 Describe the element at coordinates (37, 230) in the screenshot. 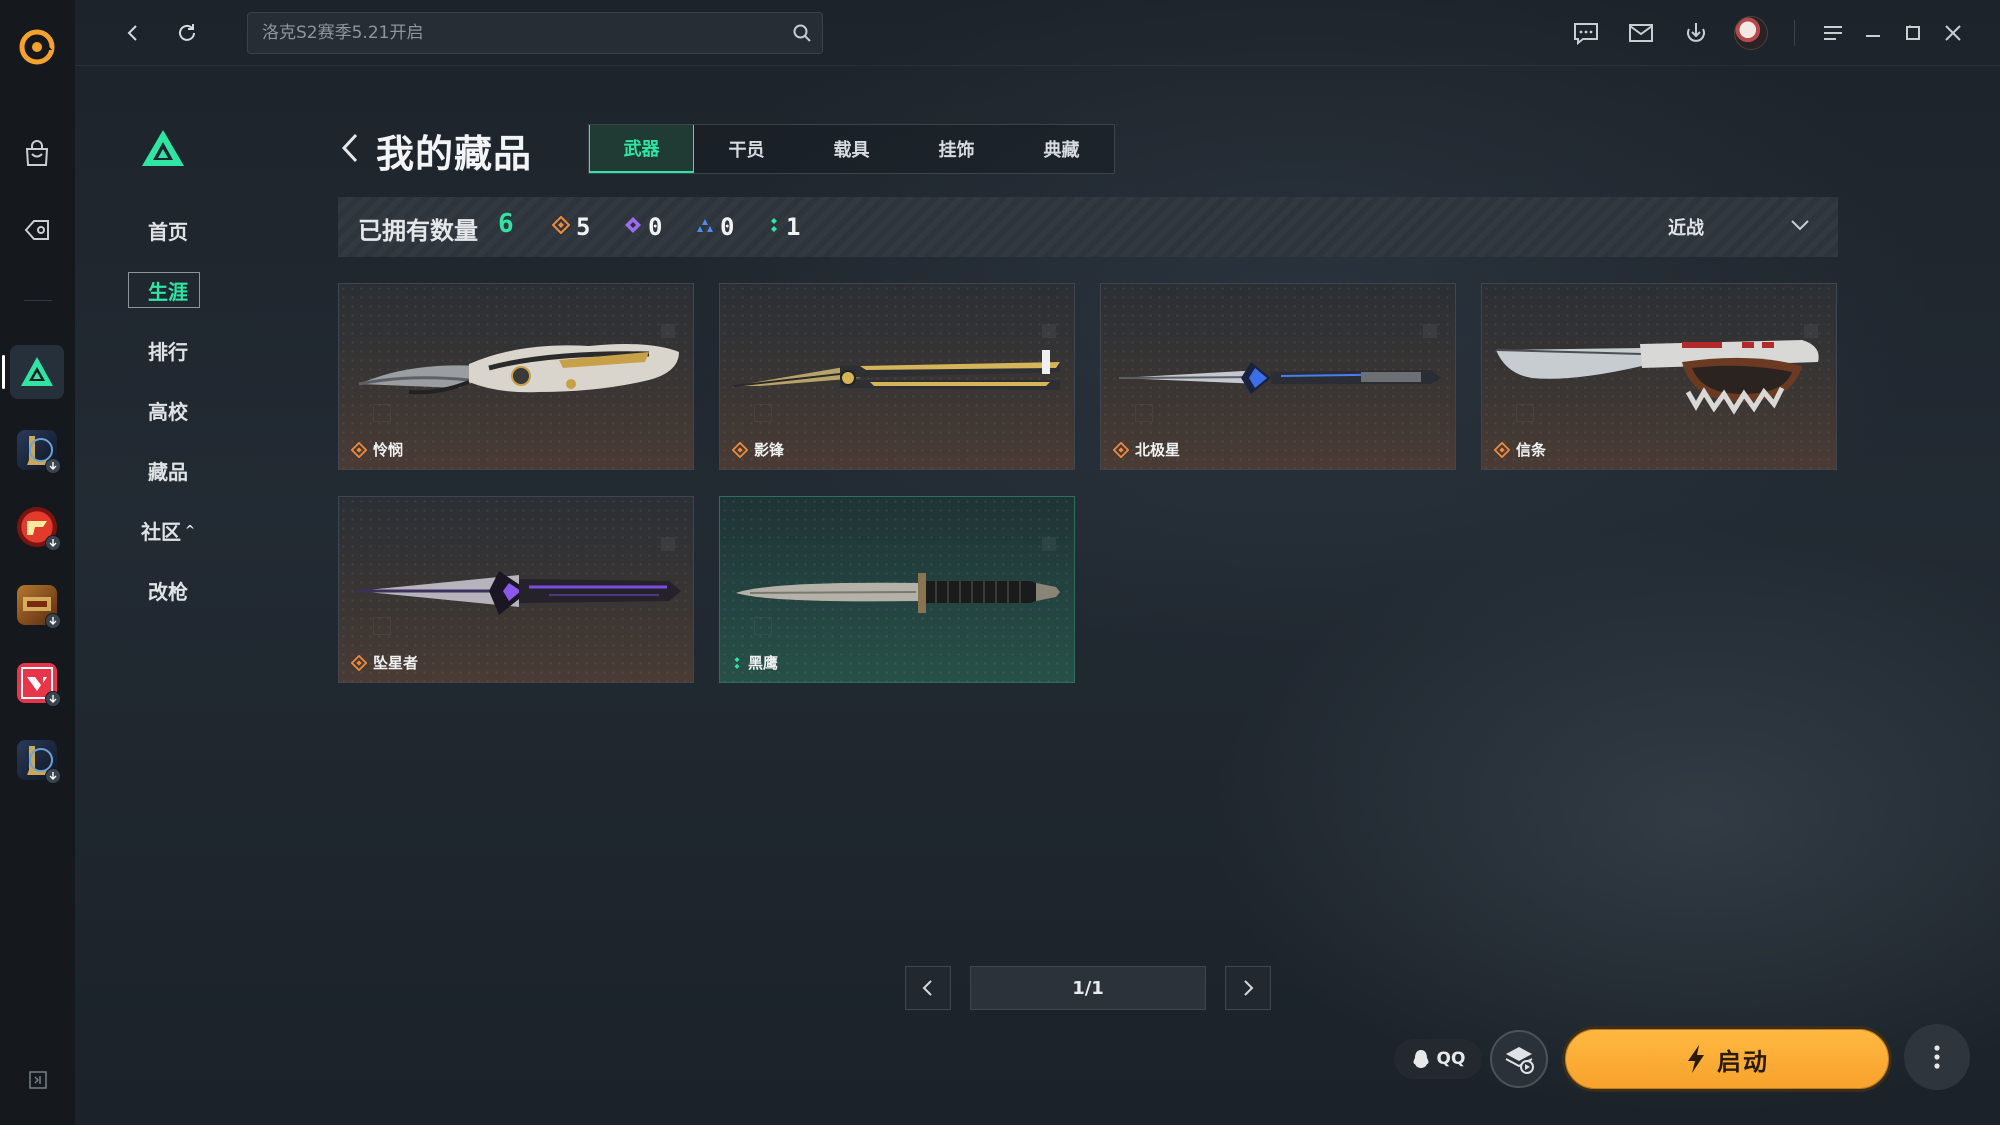

I see `tag-icon` at that location.